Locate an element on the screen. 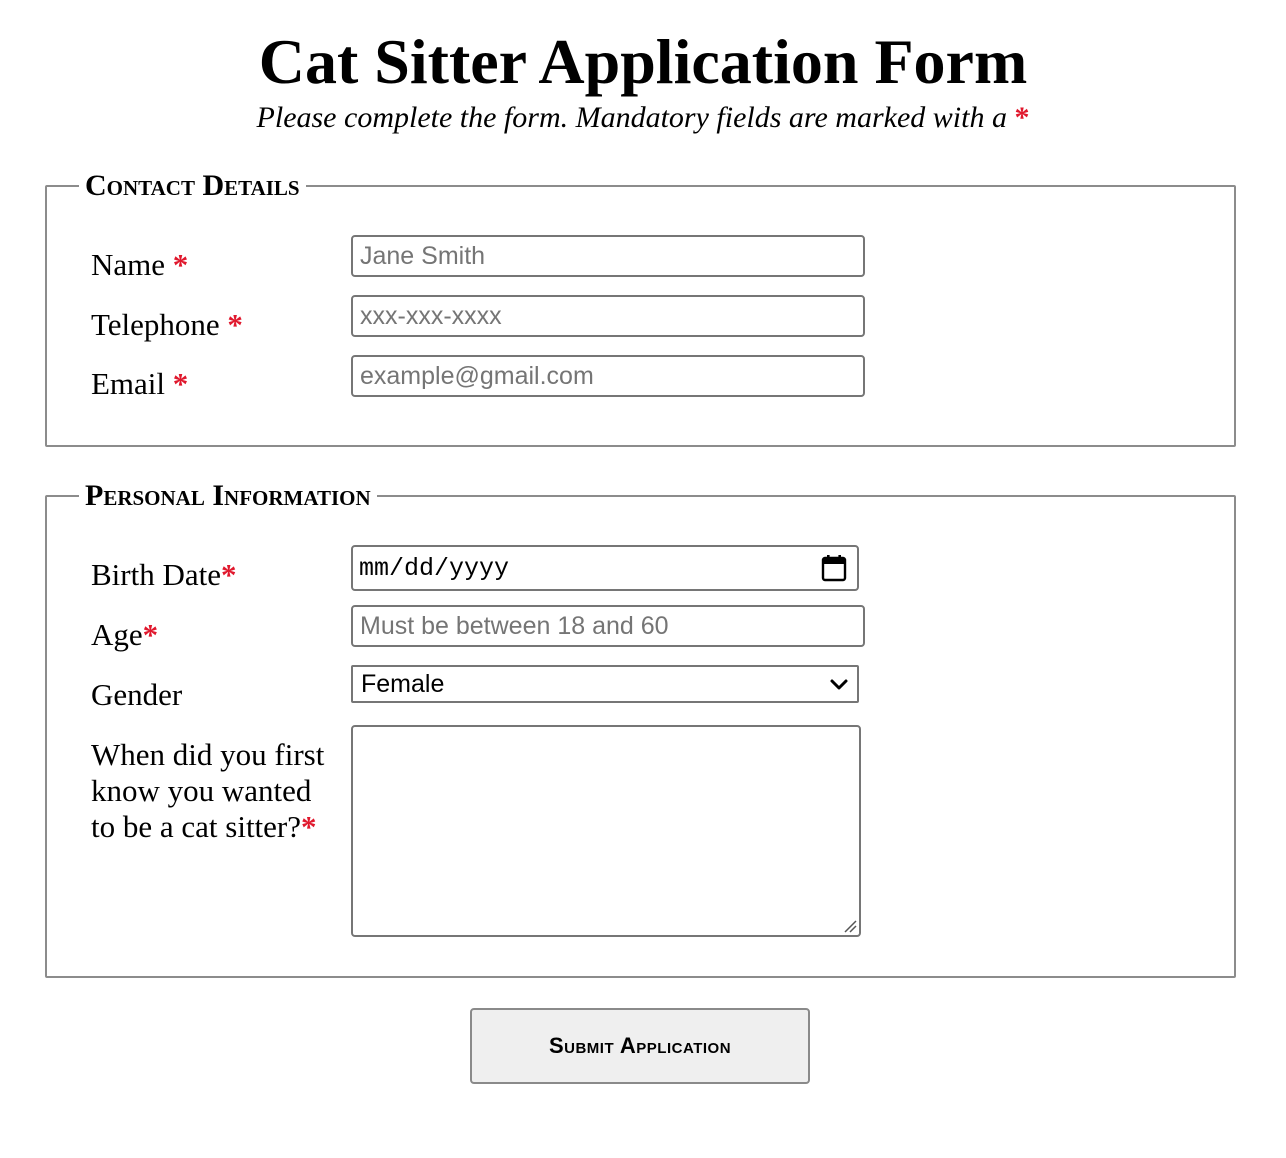  email-label: Email * is located at coordinates (139, 384).